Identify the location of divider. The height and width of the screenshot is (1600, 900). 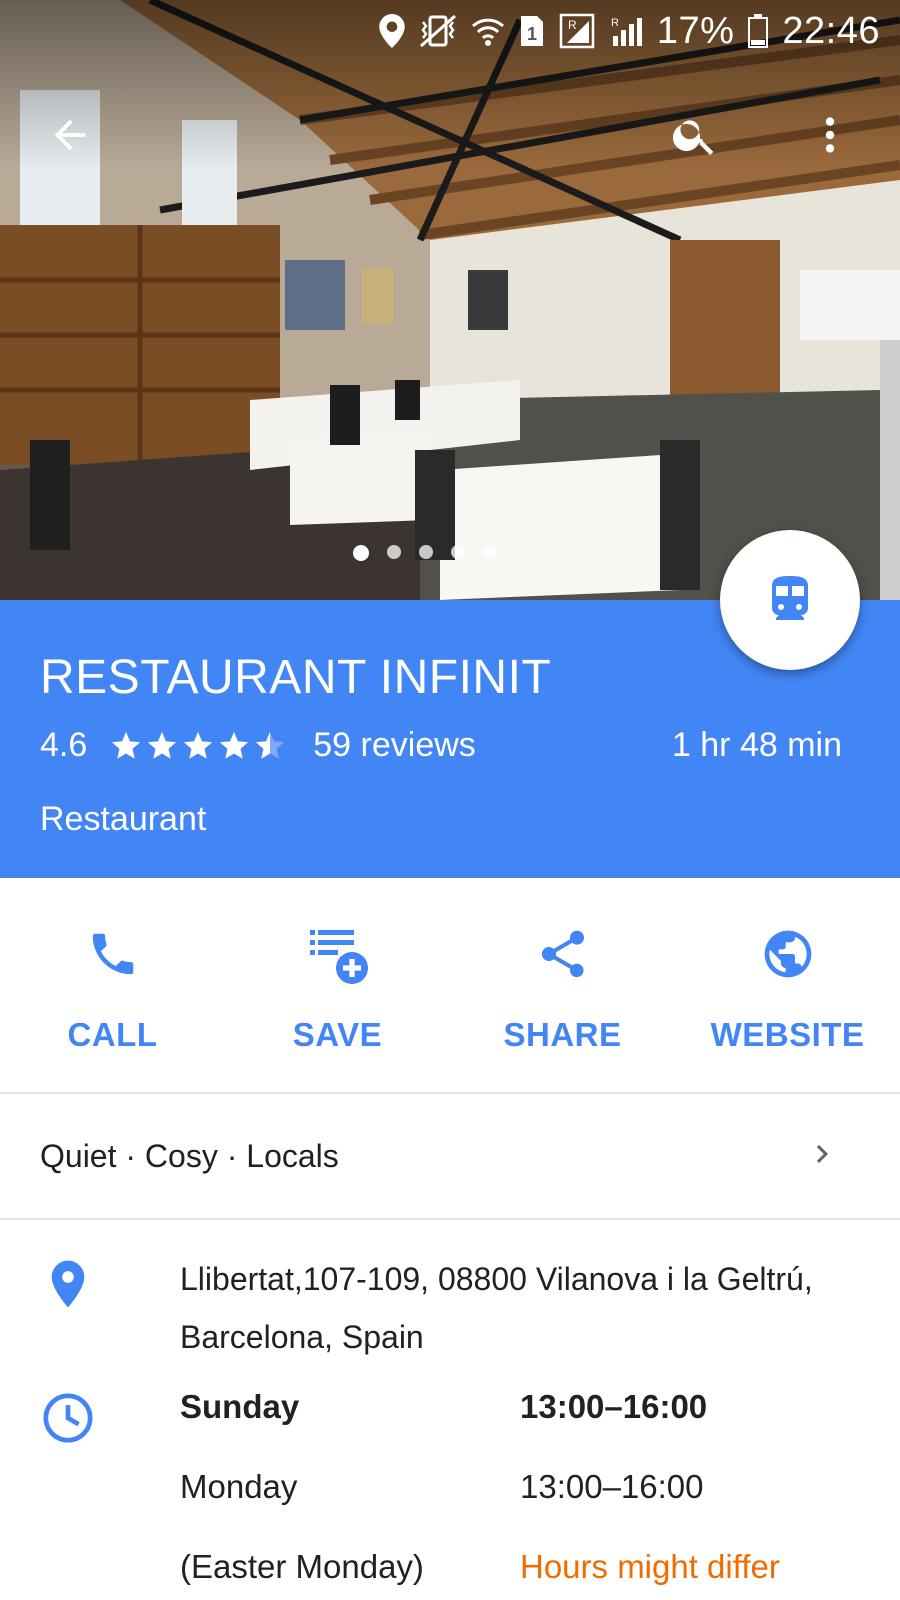
(450, 1219).